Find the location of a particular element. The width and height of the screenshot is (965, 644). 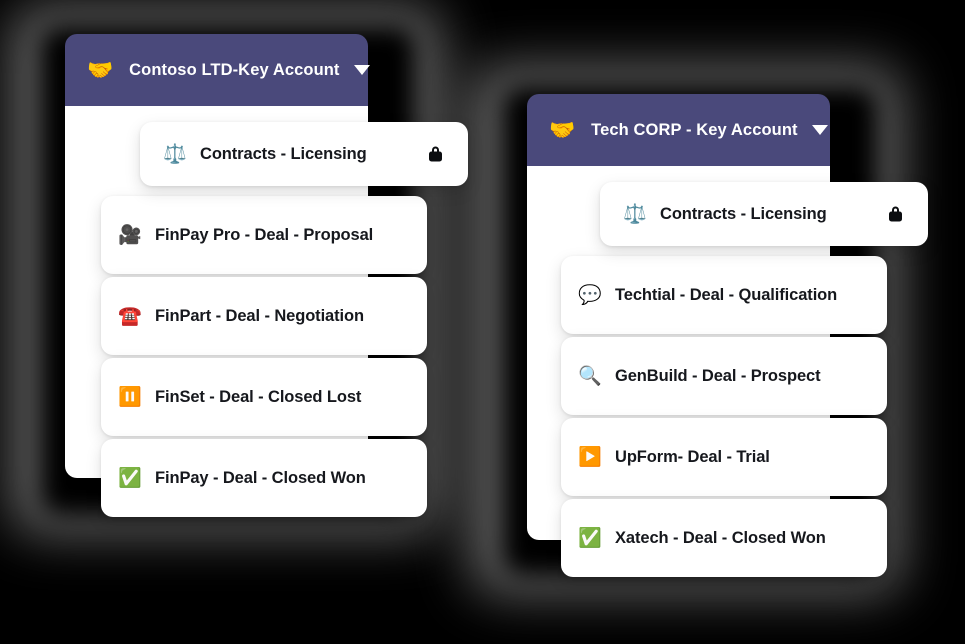

deal-row-label: Xatech - Deal - Closed Won is located at coordinates (720, 537).